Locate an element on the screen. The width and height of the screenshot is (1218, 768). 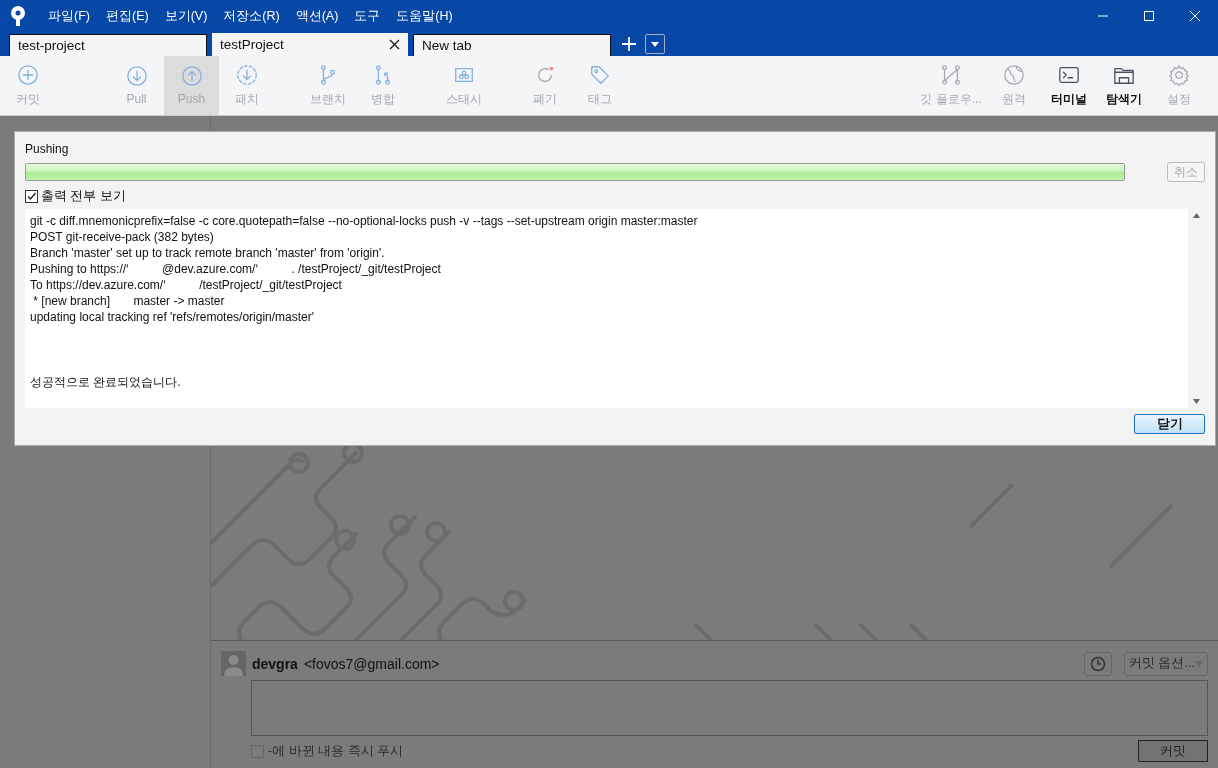
dashed-circle-icon is located at coordinates (246, 74).